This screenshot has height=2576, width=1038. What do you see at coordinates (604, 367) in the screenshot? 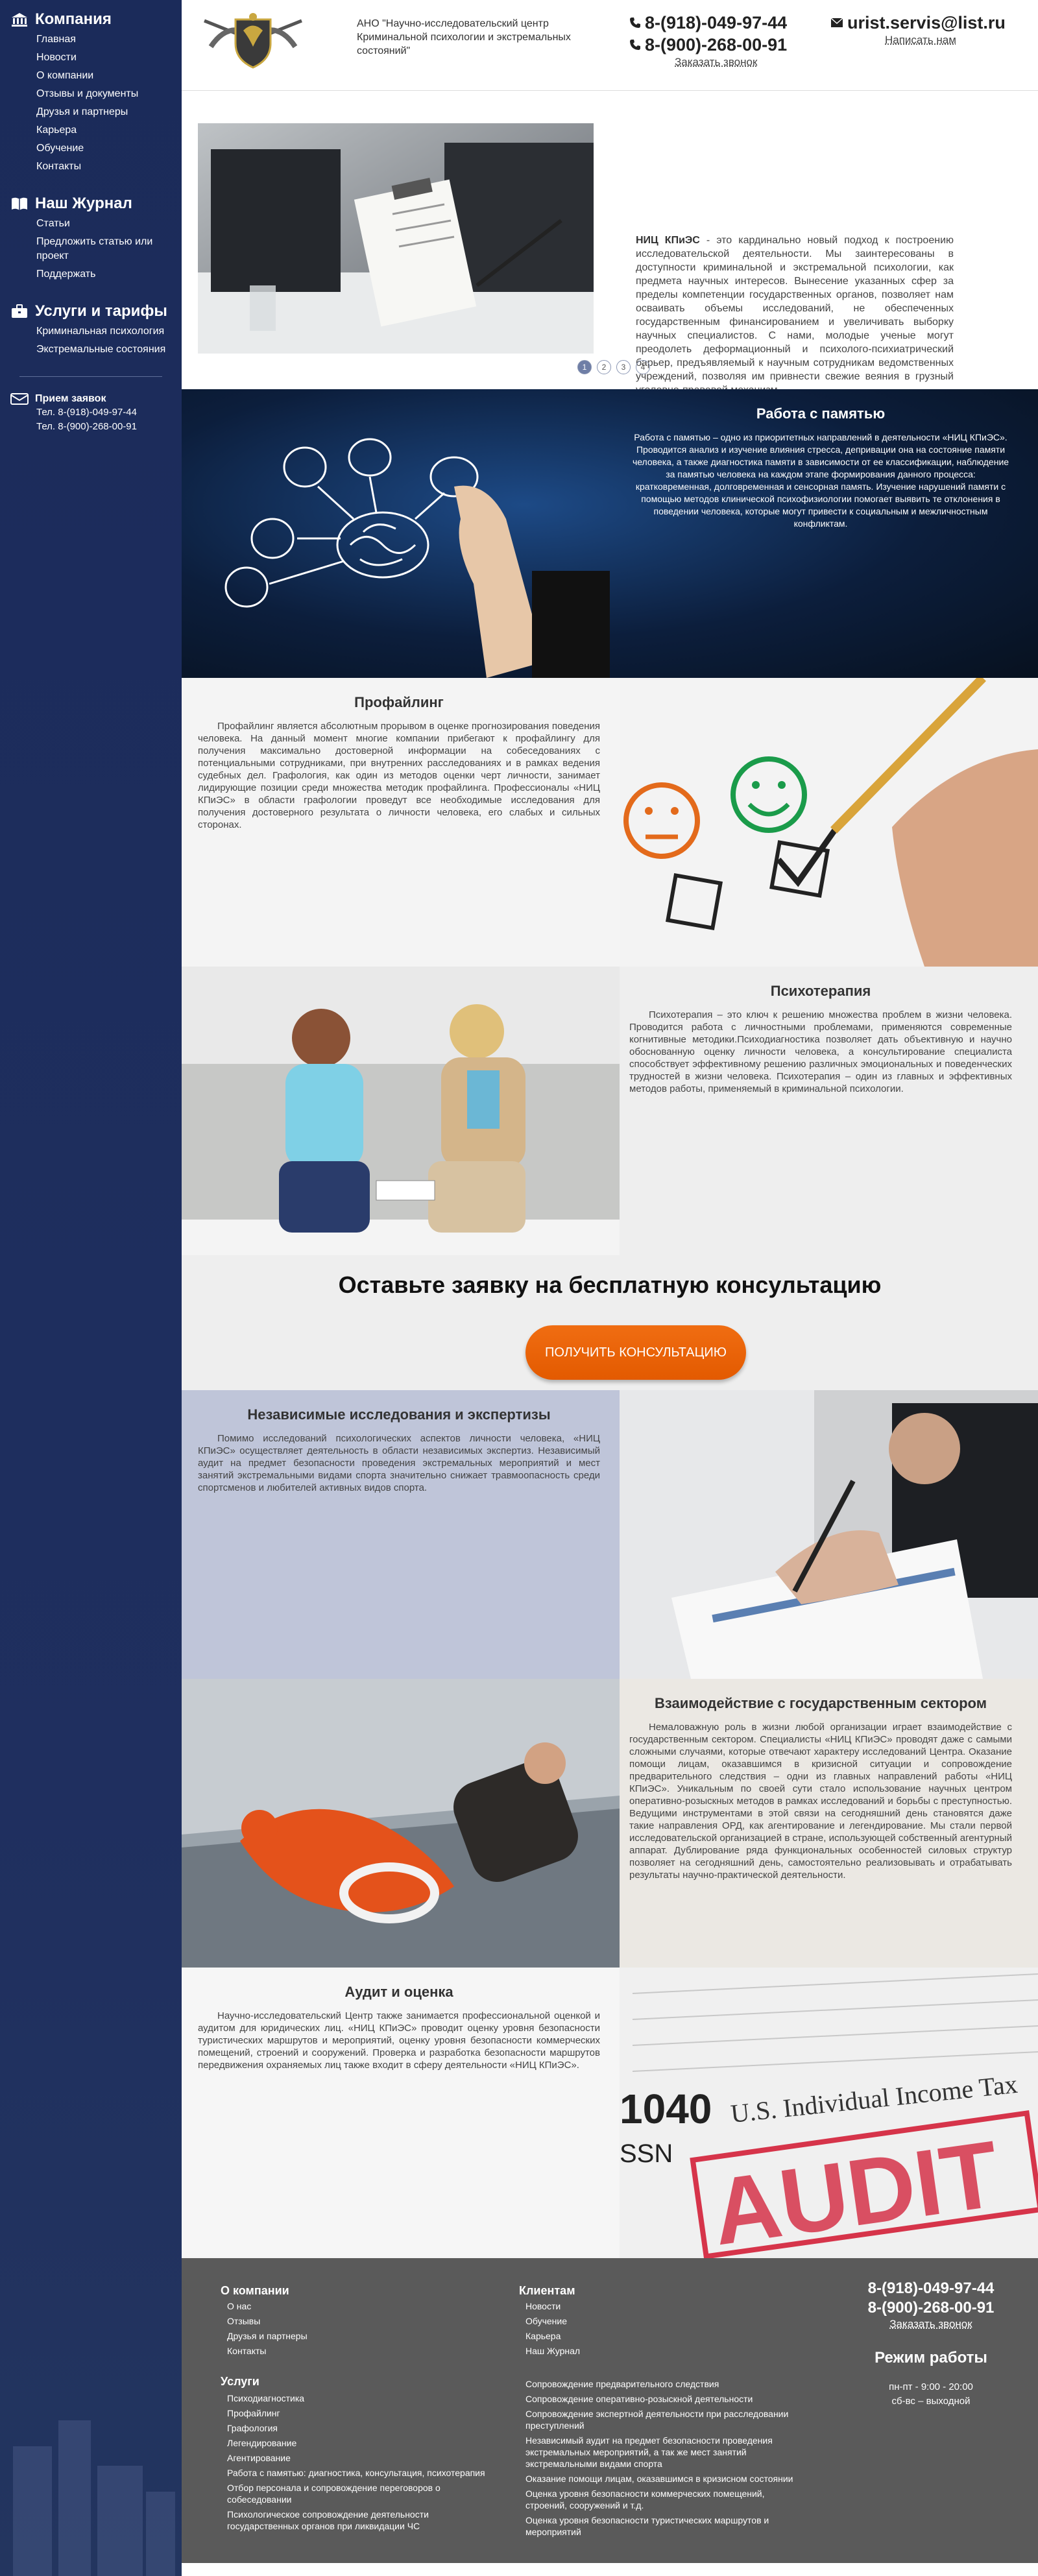
I see `slider-dot-2: 2` at bounding box center [604, 367].